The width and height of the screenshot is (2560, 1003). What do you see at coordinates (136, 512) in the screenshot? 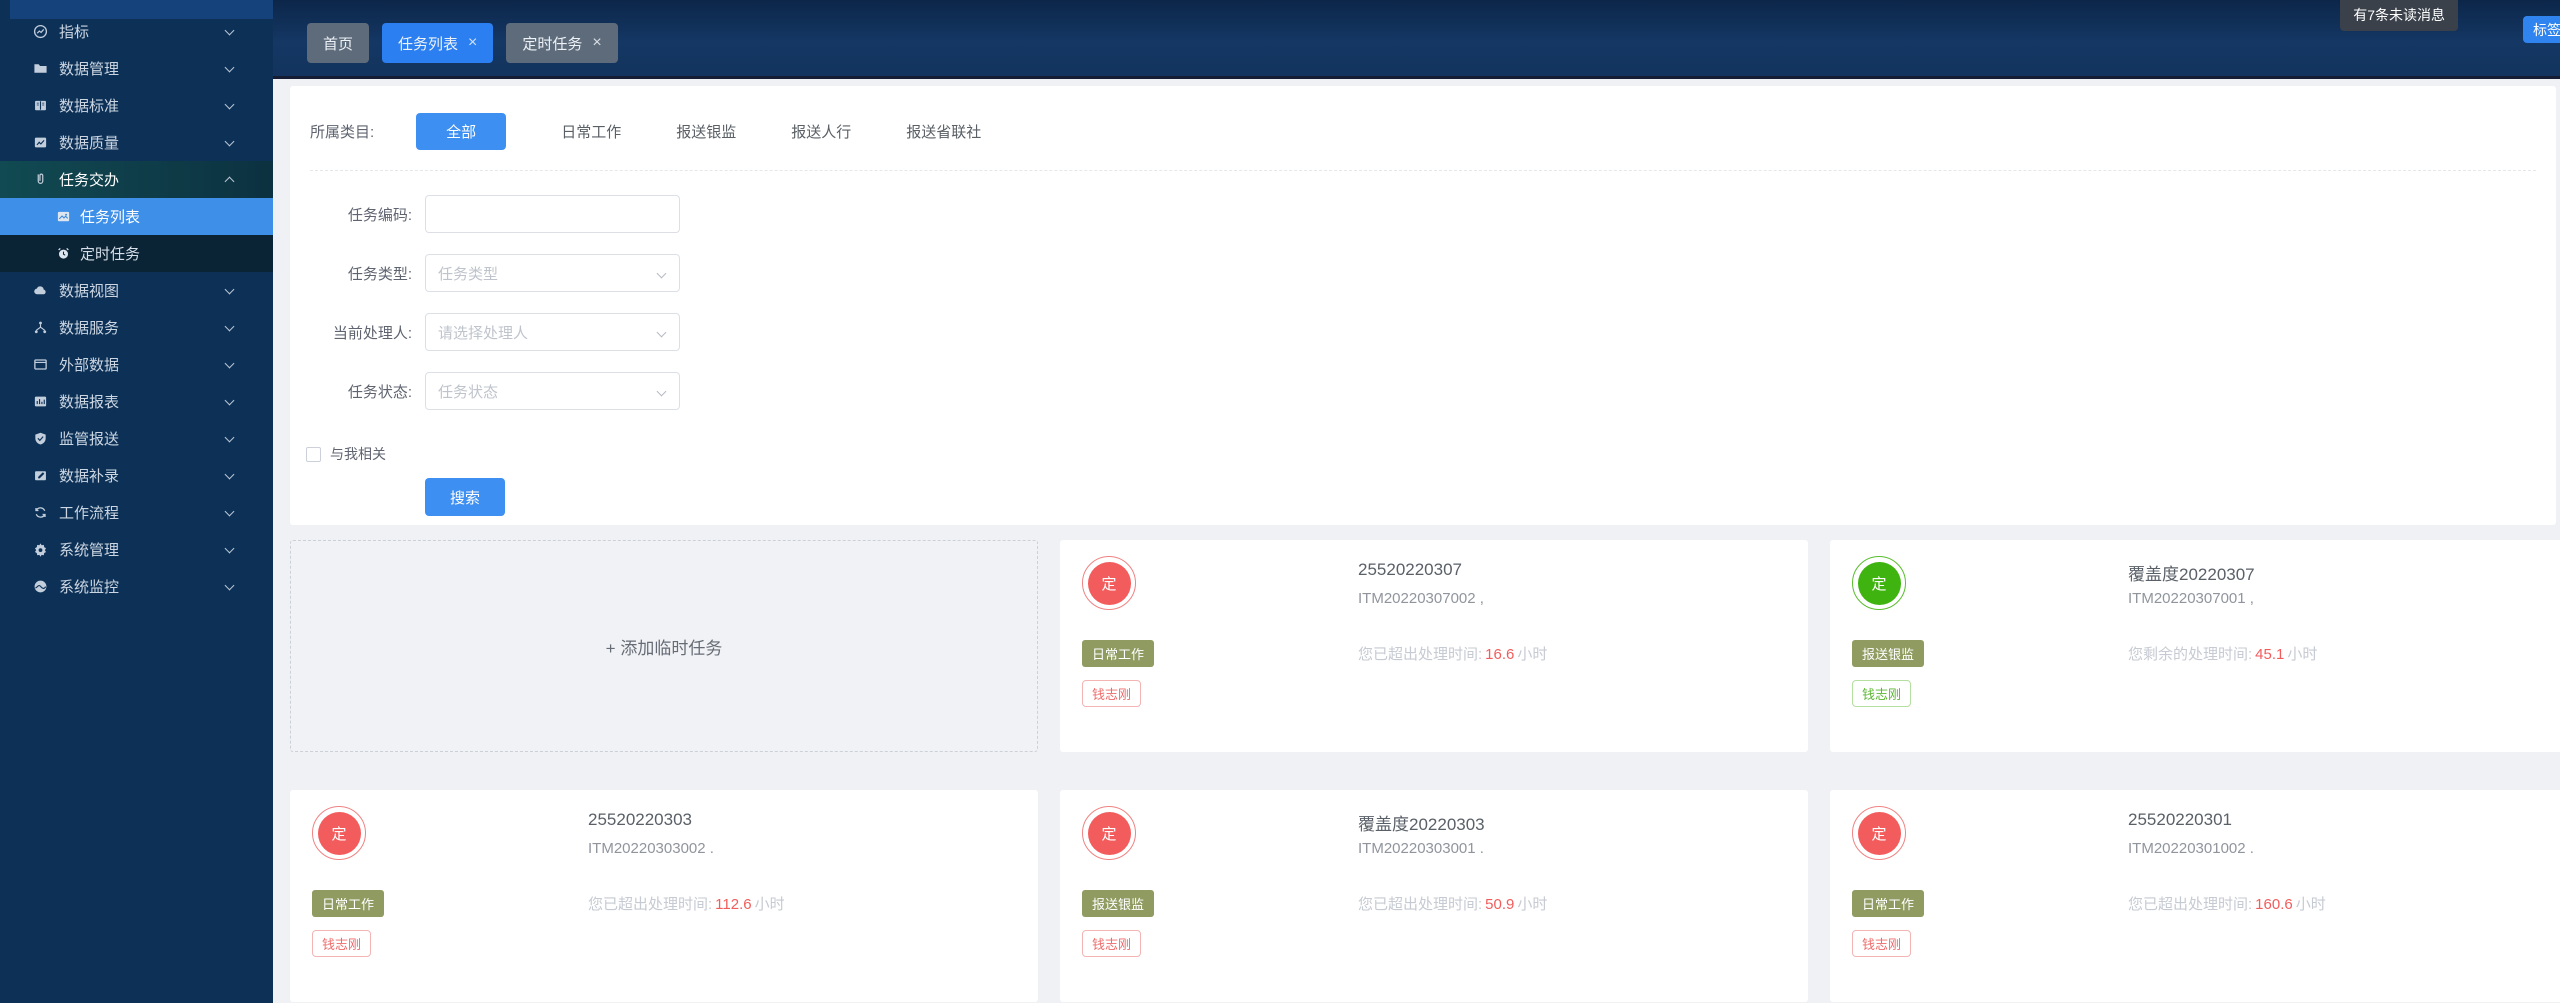
I see `sidebar-item: 工作流程` at bounding box center [136, 512].